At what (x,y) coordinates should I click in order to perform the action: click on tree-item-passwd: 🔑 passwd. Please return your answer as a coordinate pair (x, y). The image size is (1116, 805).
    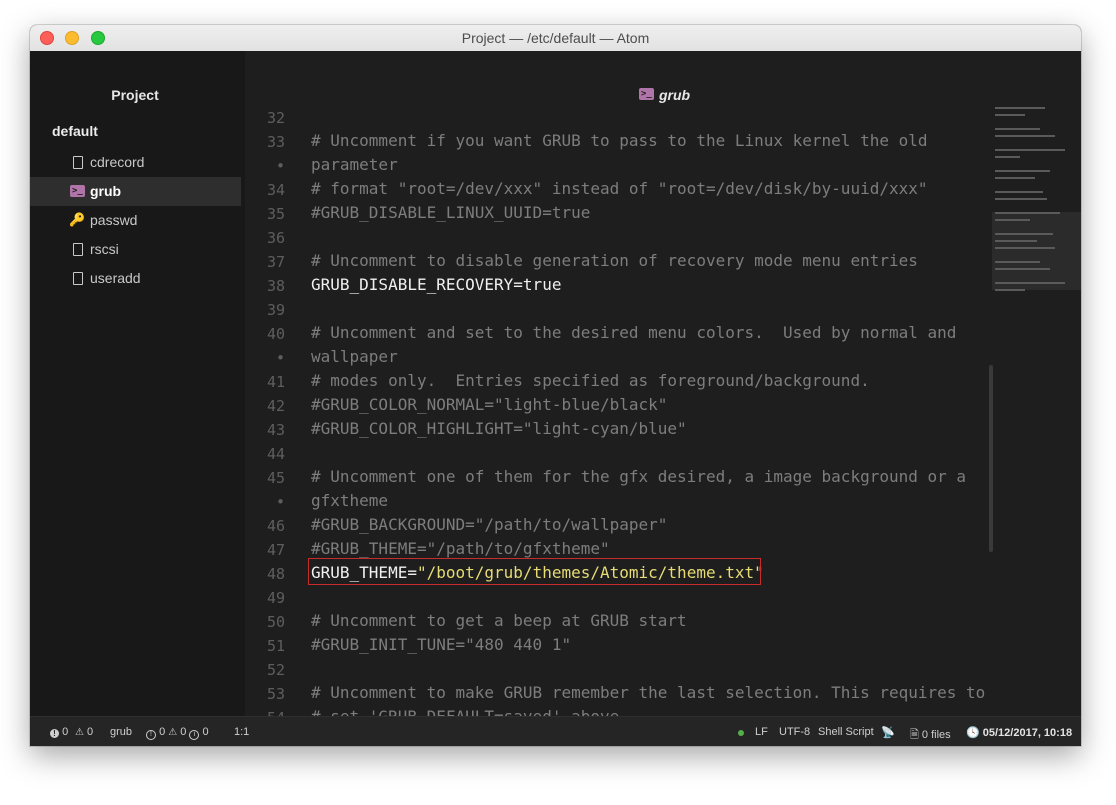
    Looking at the image, I should click on (135, 220).